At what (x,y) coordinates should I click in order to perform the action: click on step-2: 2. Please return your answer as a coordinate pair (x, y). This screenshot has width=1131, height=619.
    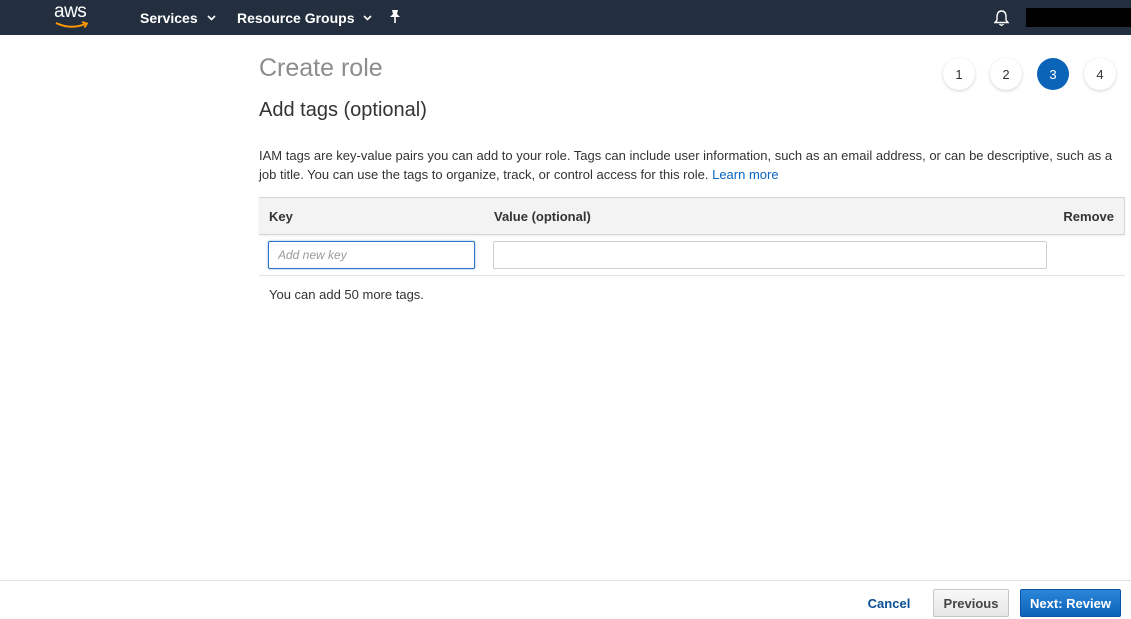
    Looking at the image, I should click on (1006, 74).